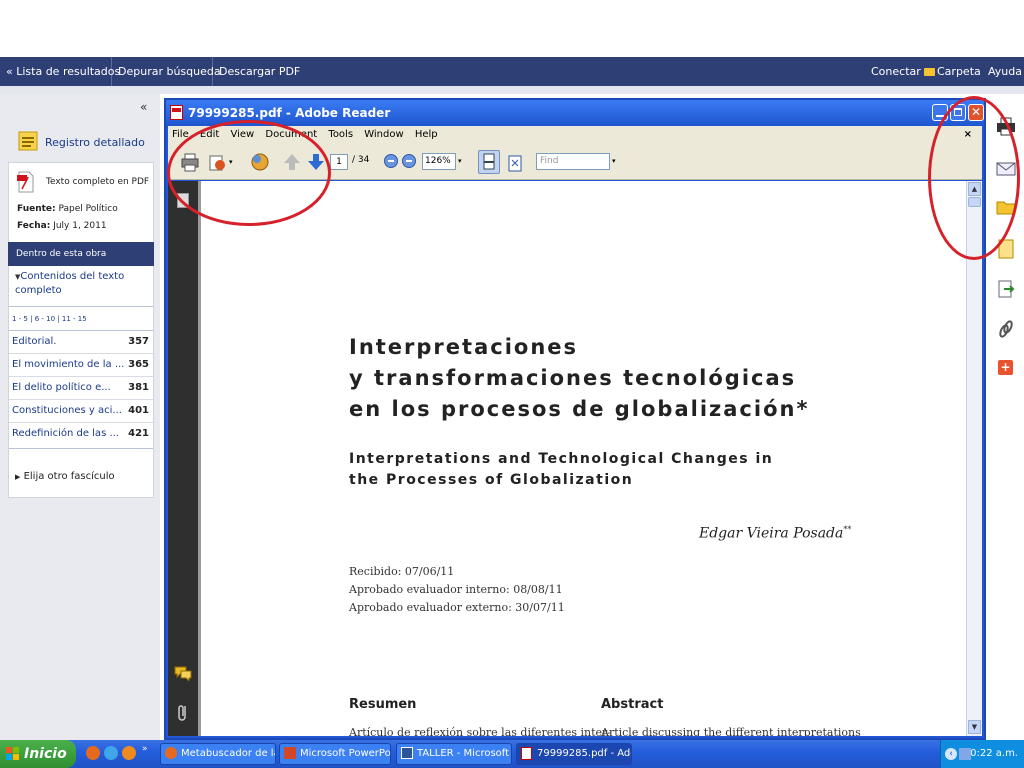  I want to click on list-item: Constituciones y aci... 401, so click(81, 410).